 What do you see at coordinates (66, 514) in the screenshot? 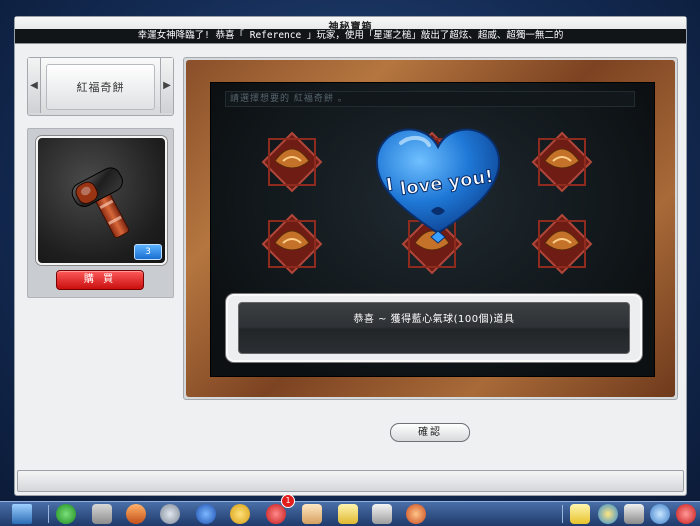
I see `back-icon` at bounding box center [66, 514].